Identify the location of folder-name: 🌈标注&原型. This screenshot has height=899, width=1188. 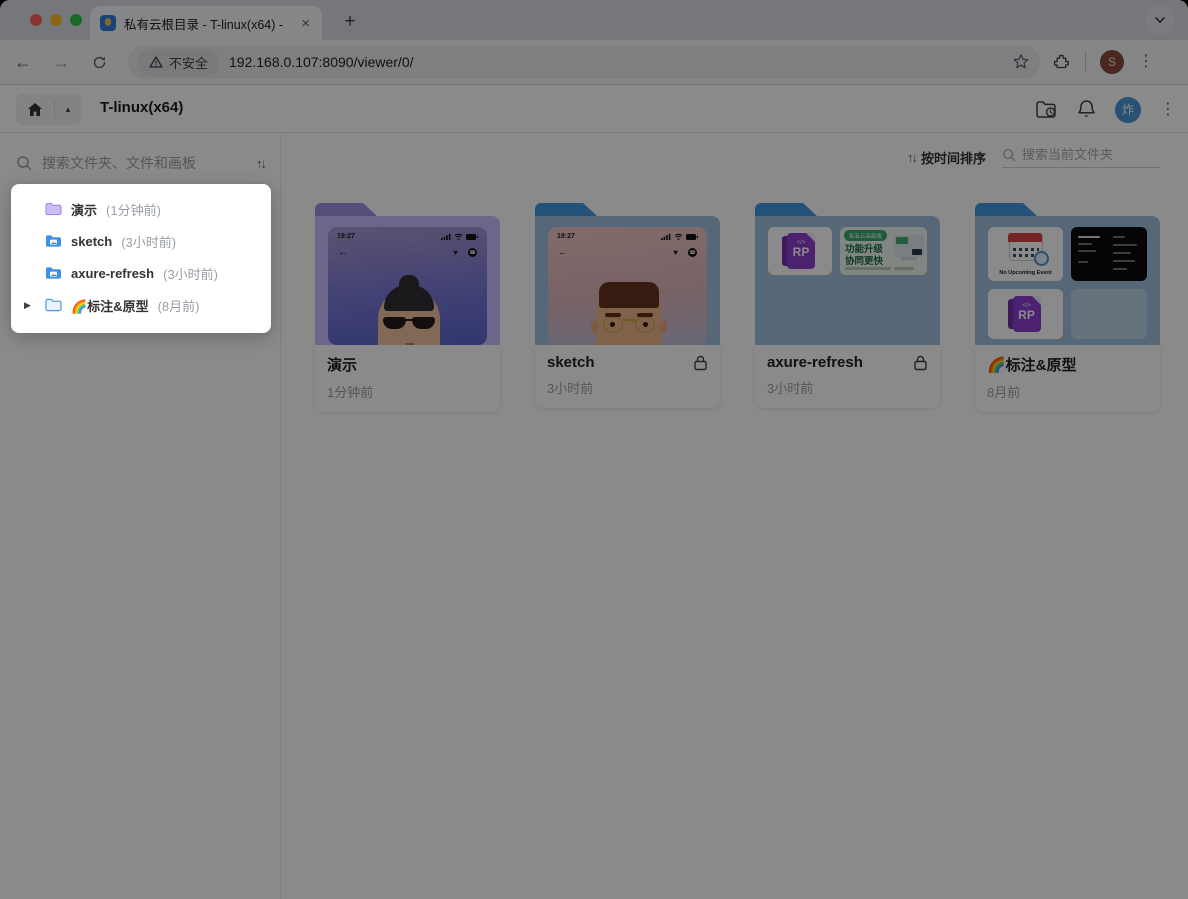
(1032, 365).